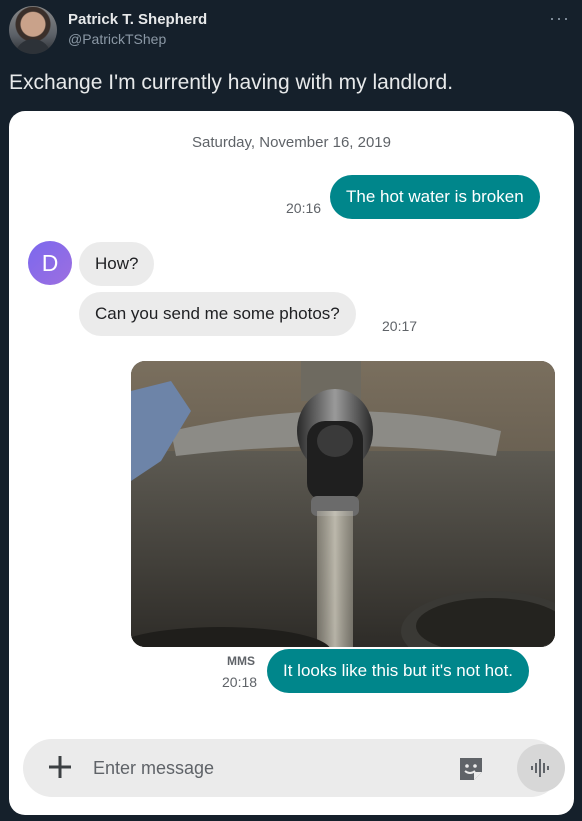 This screenshot has height=821, width=582. Describe the element at coordinates (304, 208) in the screenshot. I see `message-time: 20:16` at that location.